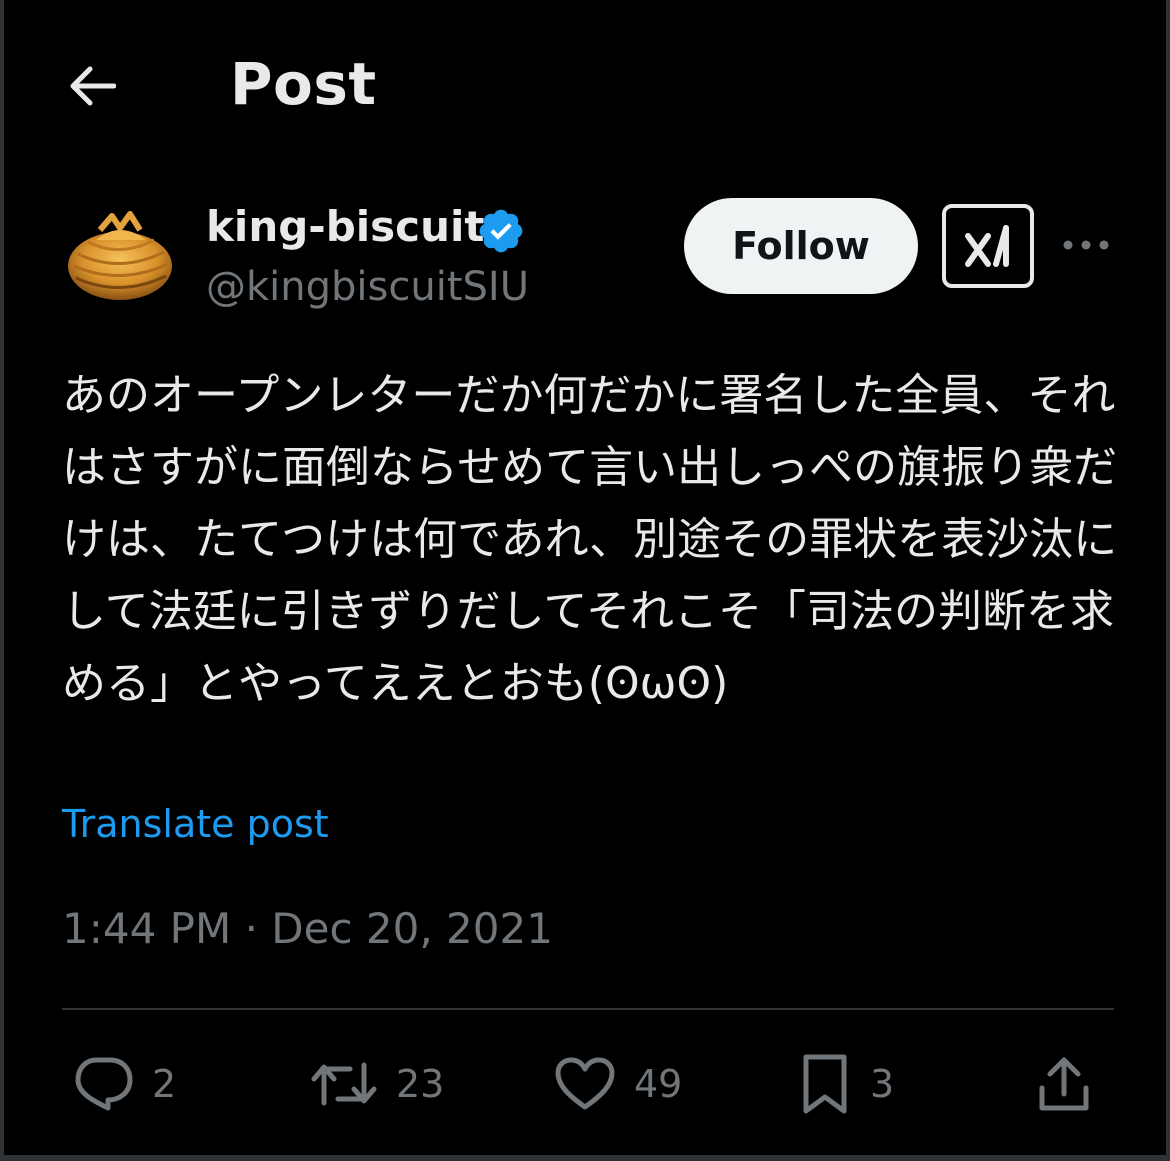  What do you see at coordinates (585, 85) in the screenshot?
I see `top-bar: Post` at bounding box center [585, 85].